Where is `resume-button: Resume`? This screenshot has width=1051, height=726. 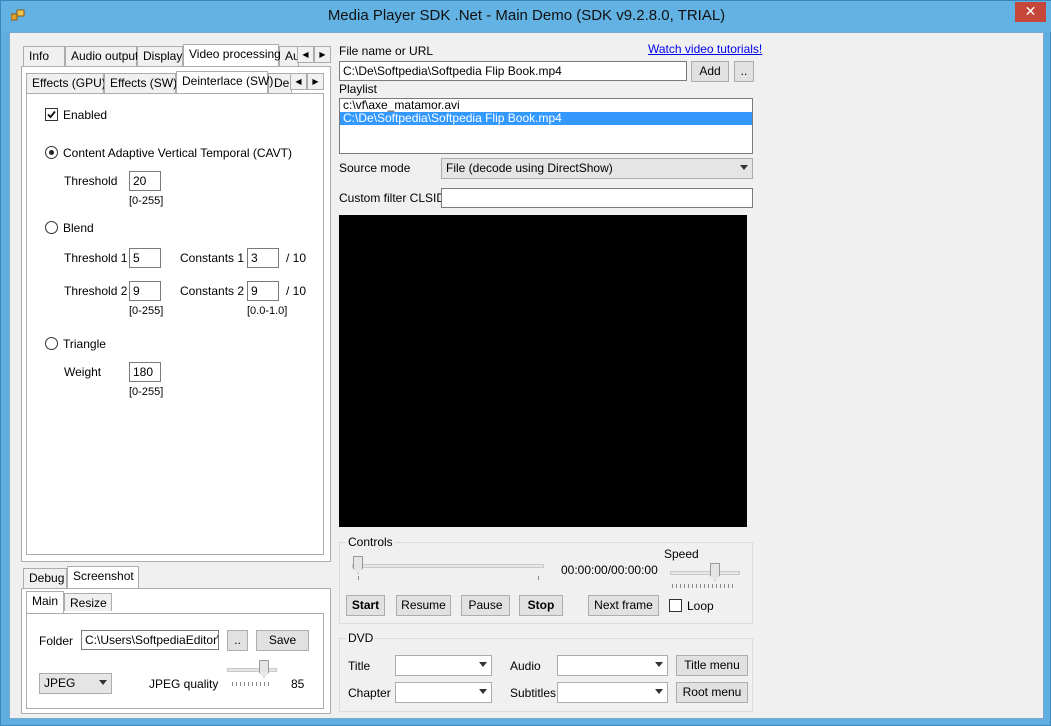 resume-button: Resume is located at coordinates (423, 605).